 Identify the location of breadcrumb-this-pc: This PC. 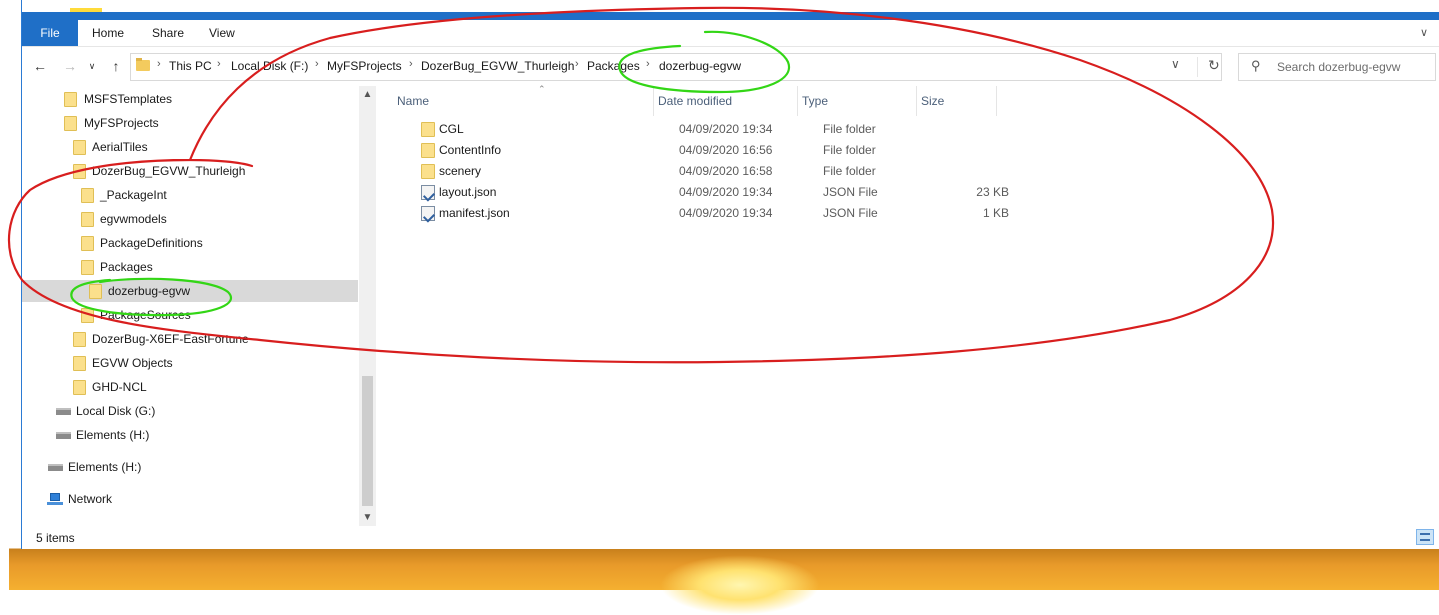
(190, 66).